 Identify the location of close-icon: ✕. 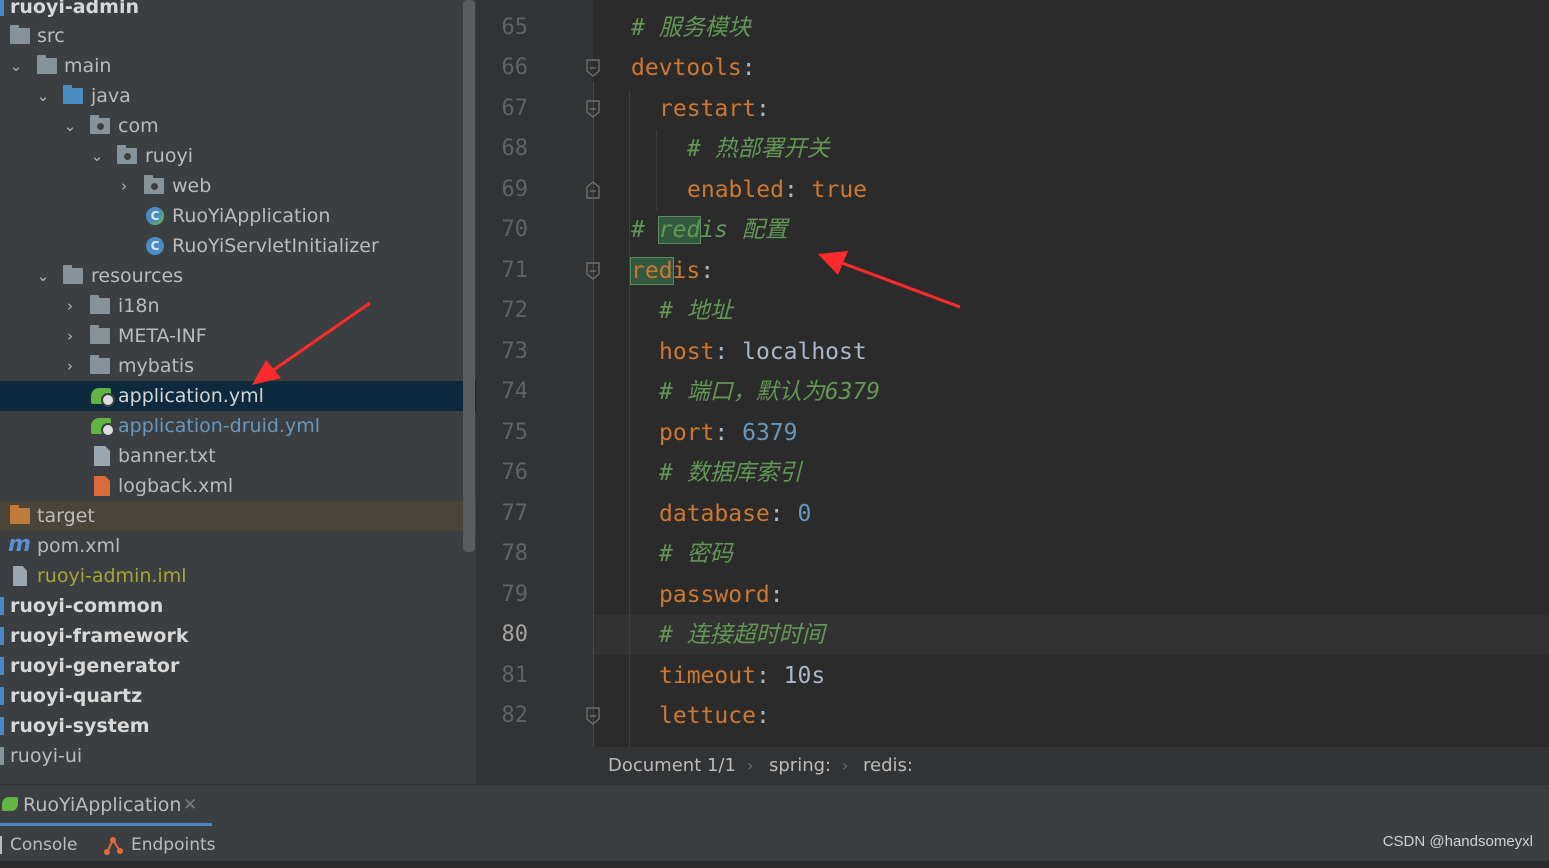
(190, 805).